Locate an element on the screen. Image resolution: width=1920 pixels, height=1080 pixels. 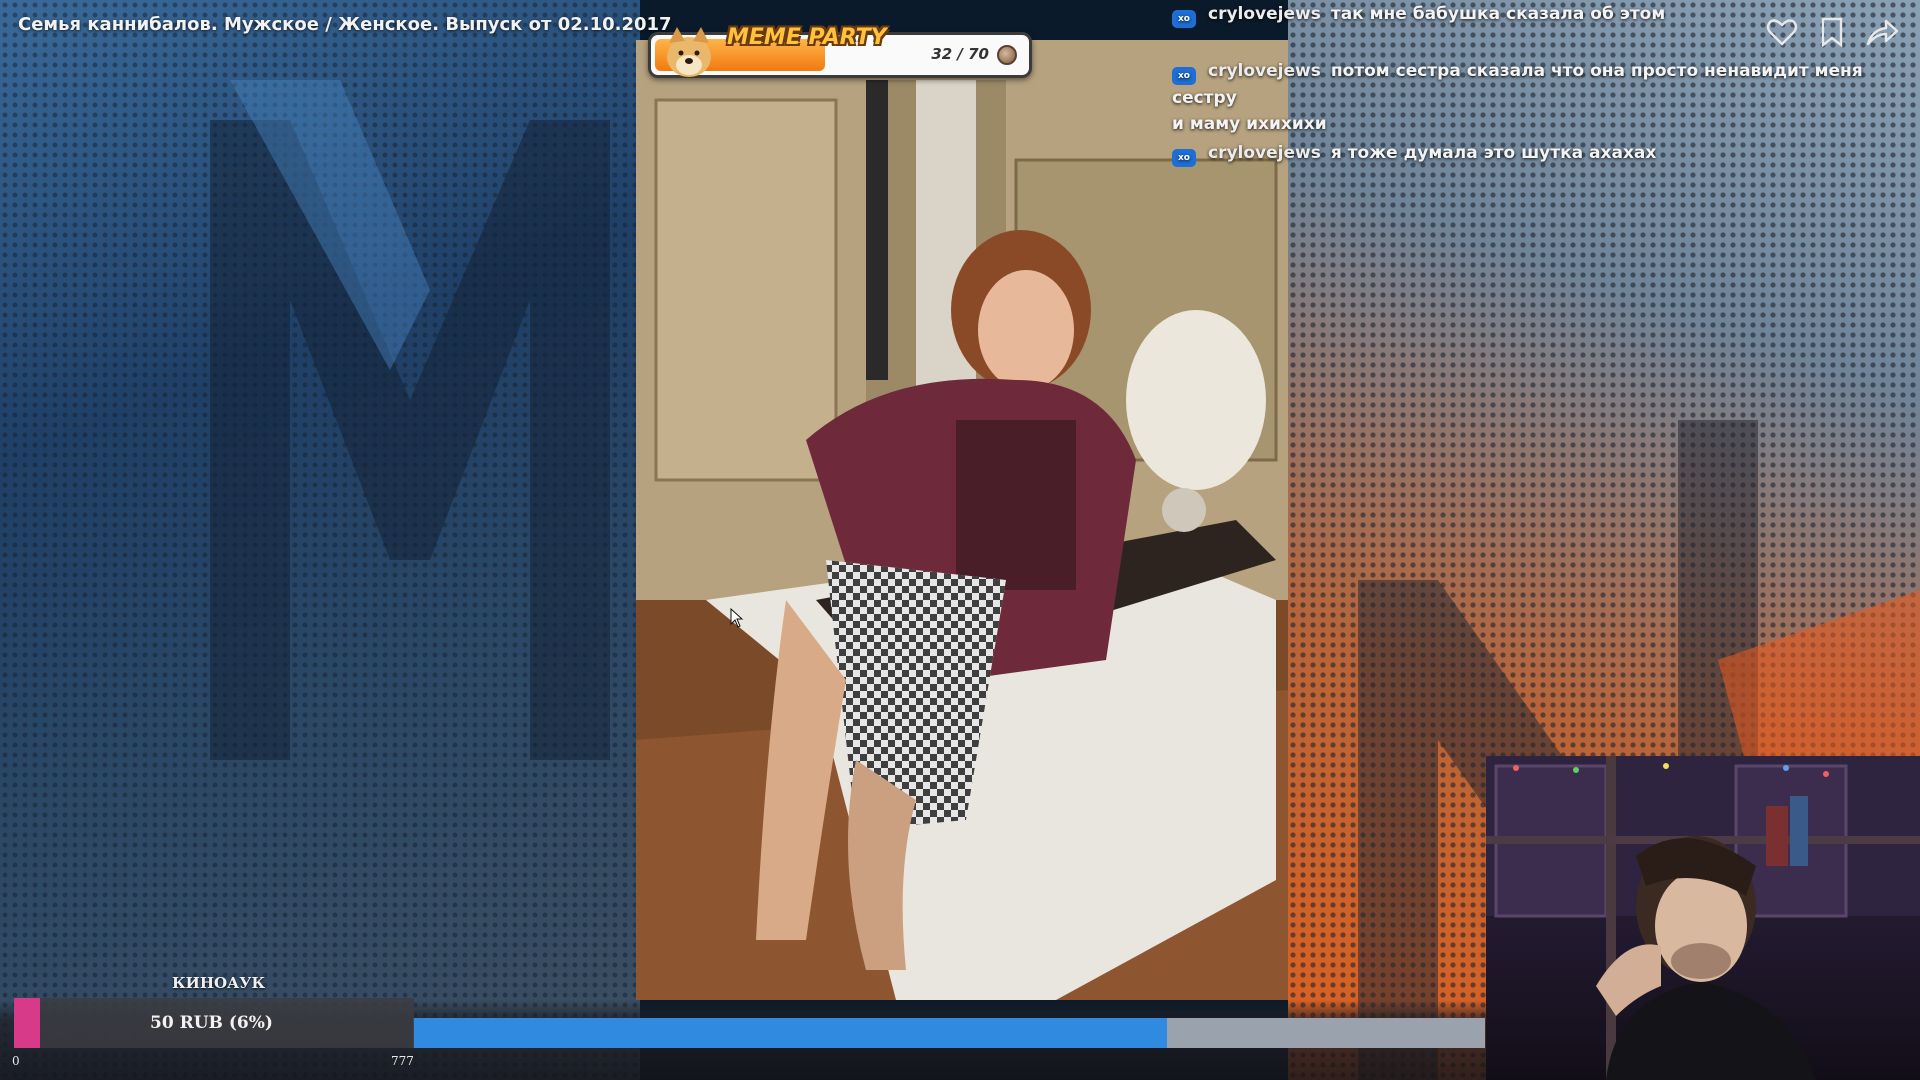
donation-scale-min: 0 is located at coordinates (16, 1061).